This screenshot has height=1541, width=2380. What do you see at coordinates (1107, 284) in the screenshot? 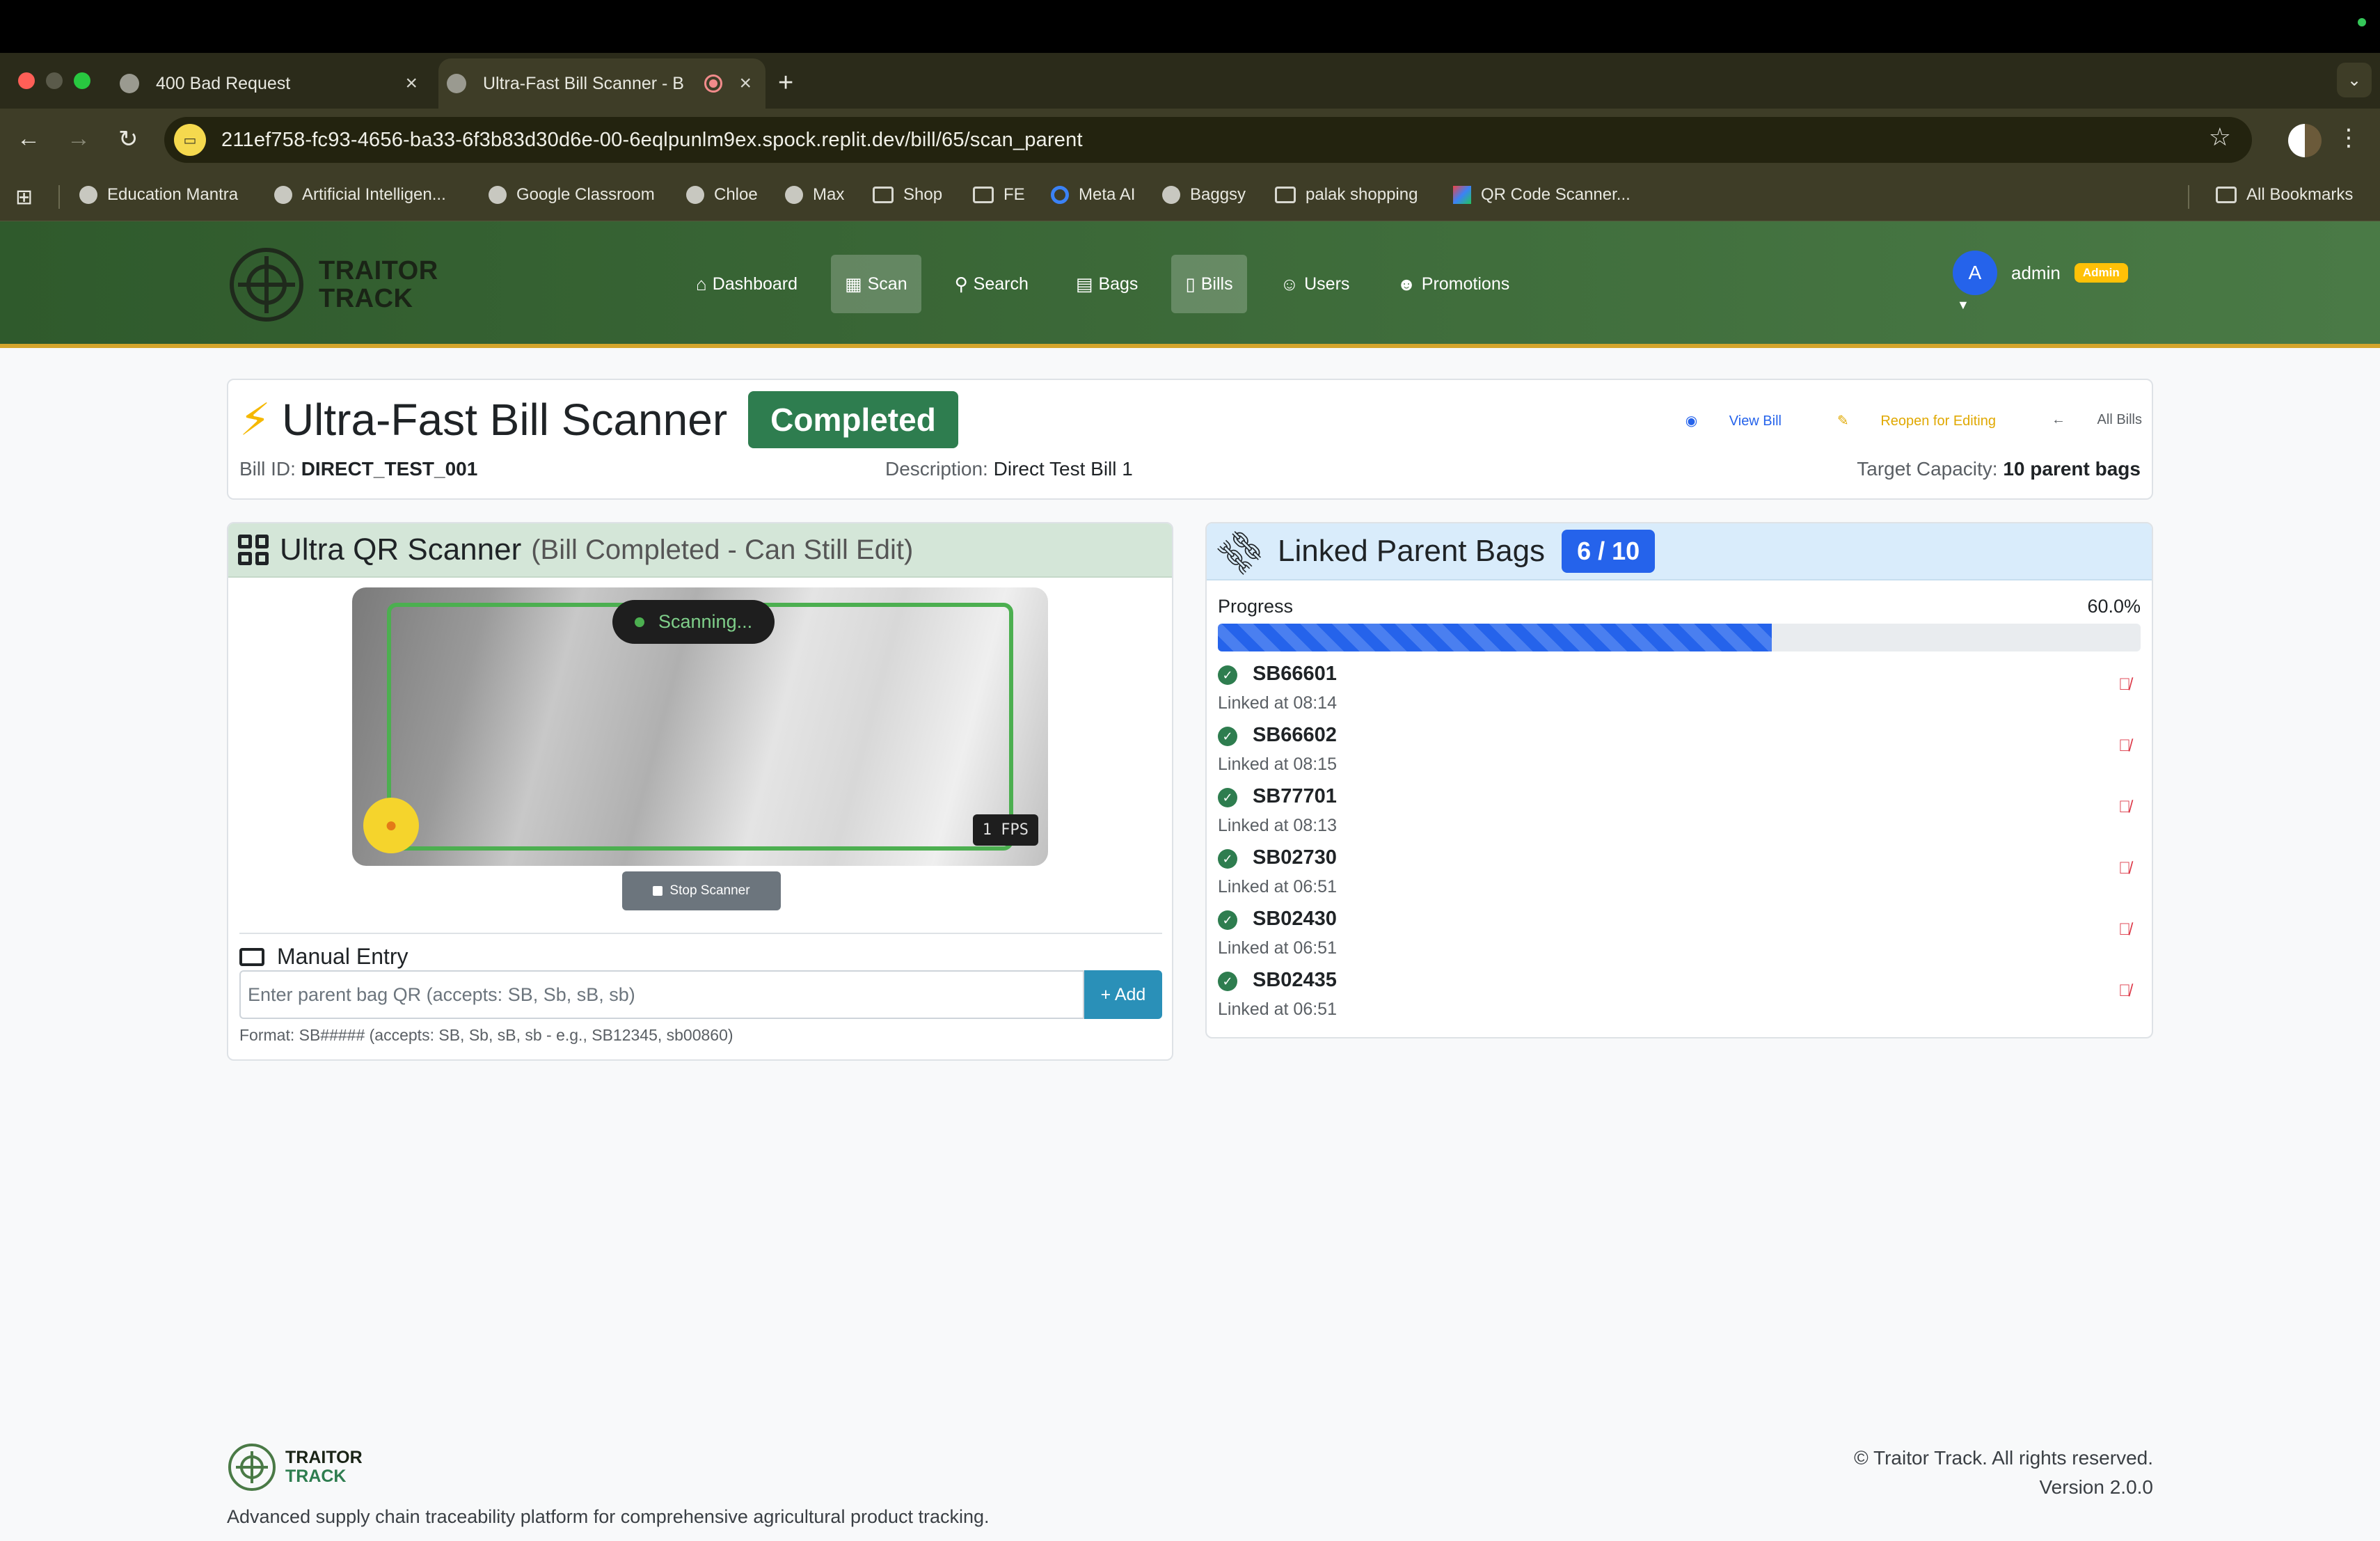
I see `nav-bags: ▤ Bags` at bounding box center [1107, 284].